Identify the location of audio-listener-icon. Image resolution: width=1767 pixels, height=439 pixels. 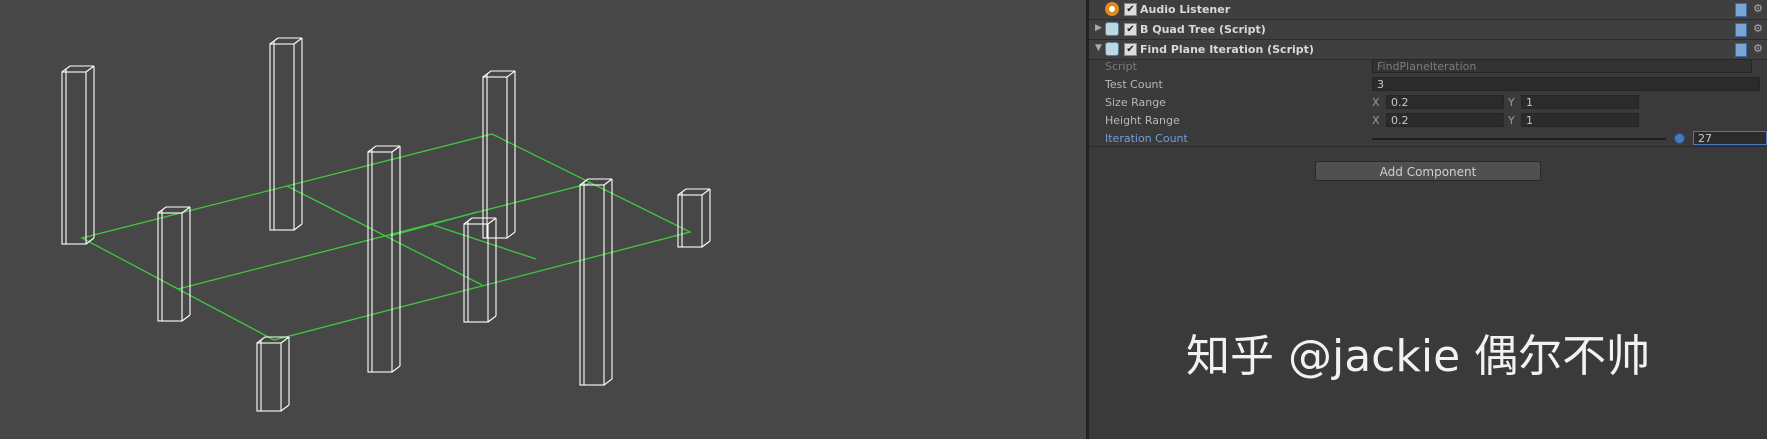
(1112, 9).